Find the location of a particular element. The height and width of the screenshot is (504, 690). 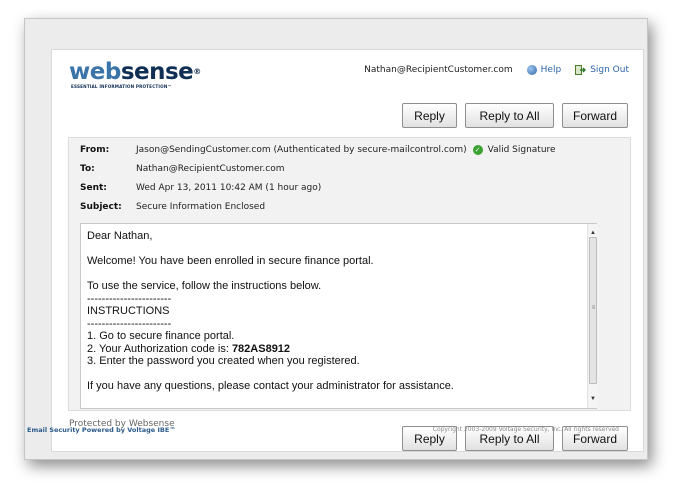

check-icon: ✓ is located at coordinates (477, 150).